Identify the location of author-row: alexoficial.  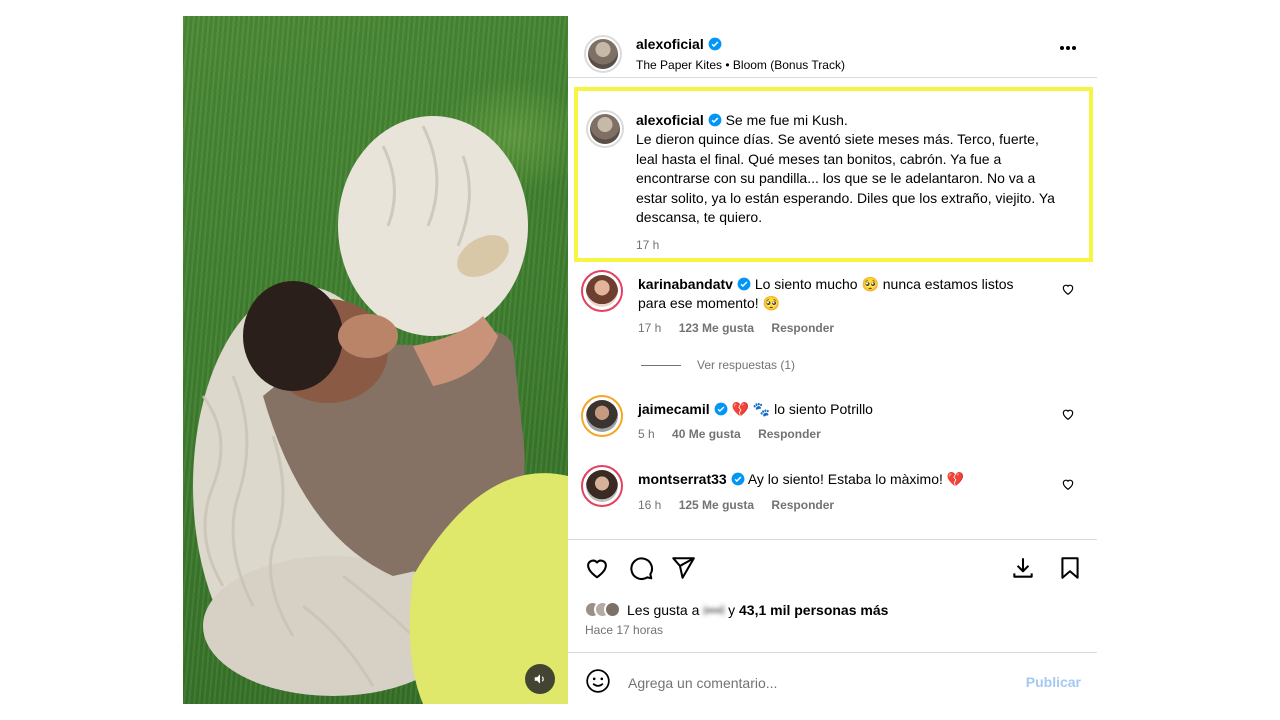
(679, 45).